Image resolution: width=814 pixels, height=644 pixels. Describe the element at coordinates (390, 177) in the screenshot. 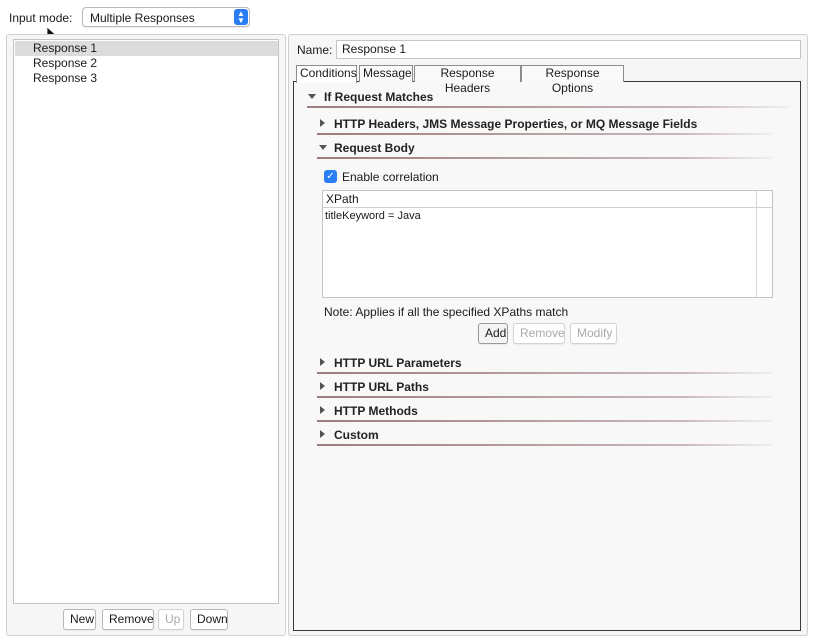

I see `enable-correlation-label: Enable correlation` at that location.